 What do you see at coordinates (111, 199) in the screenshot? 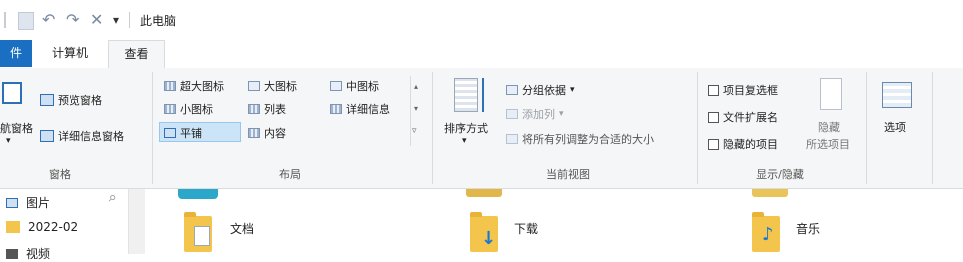
I see `pin-icon: ⚲` at bounding box center [111, 199].